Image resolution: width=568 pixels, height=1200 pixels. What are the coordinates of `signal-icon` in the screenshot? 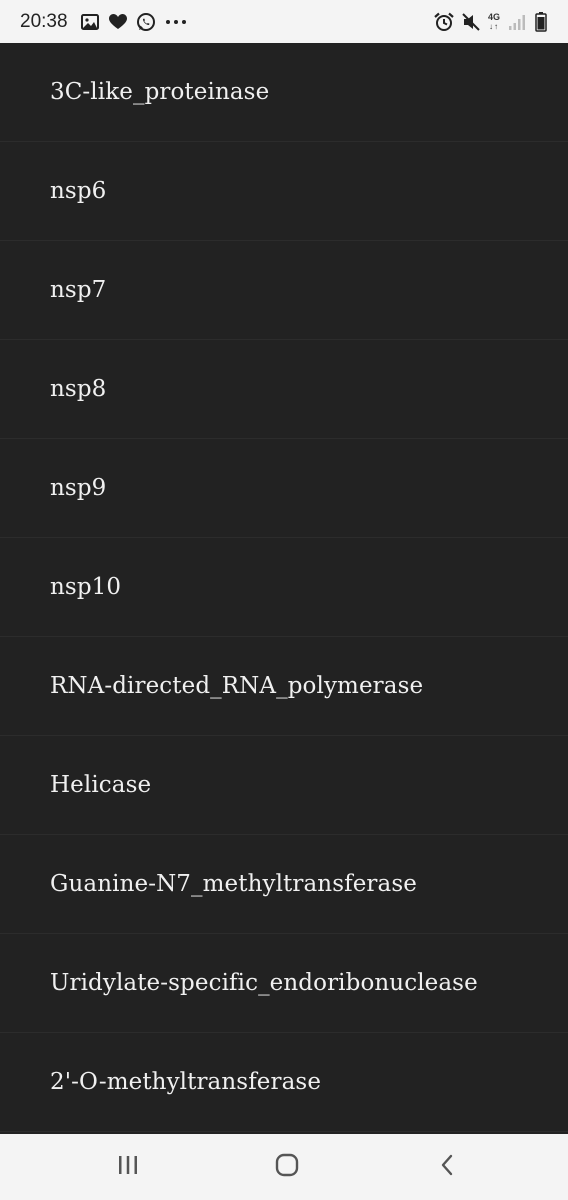 It's located at (517, 22).